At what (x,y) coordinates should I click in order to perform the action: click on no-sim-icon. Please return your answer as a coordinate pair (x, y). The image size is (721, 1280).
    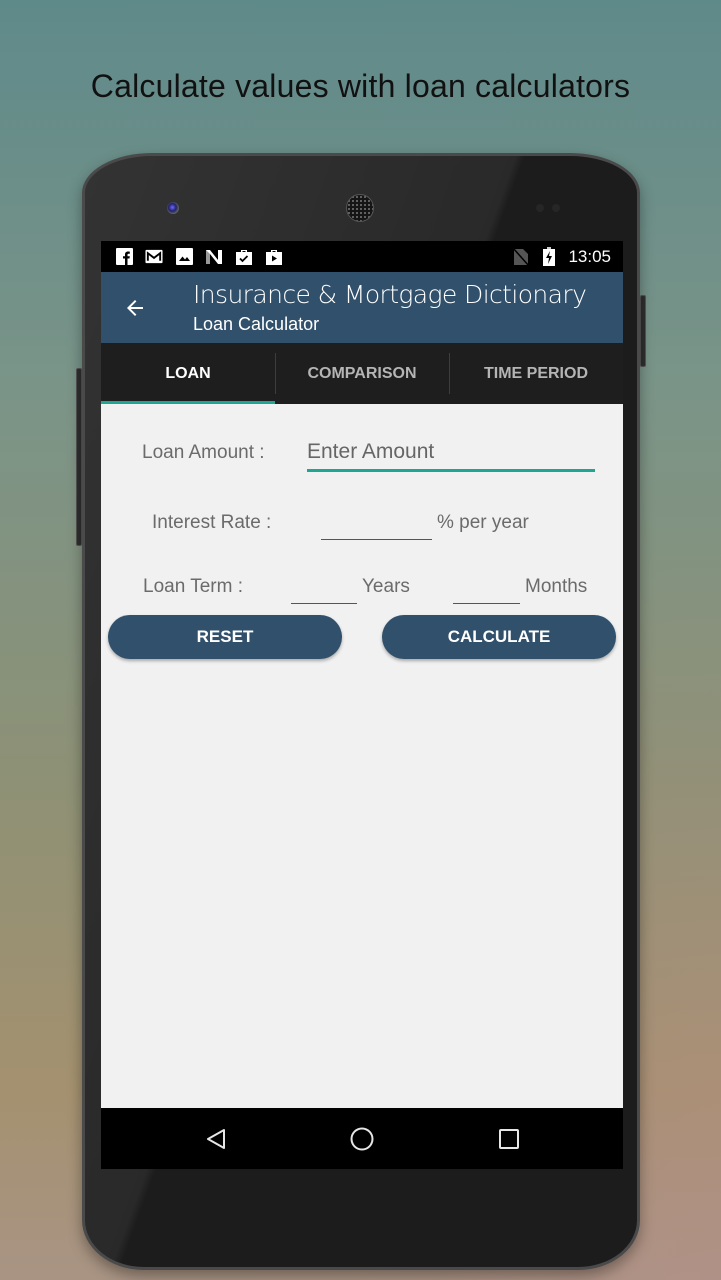
    Looking at the image, I should click on (521, 256).